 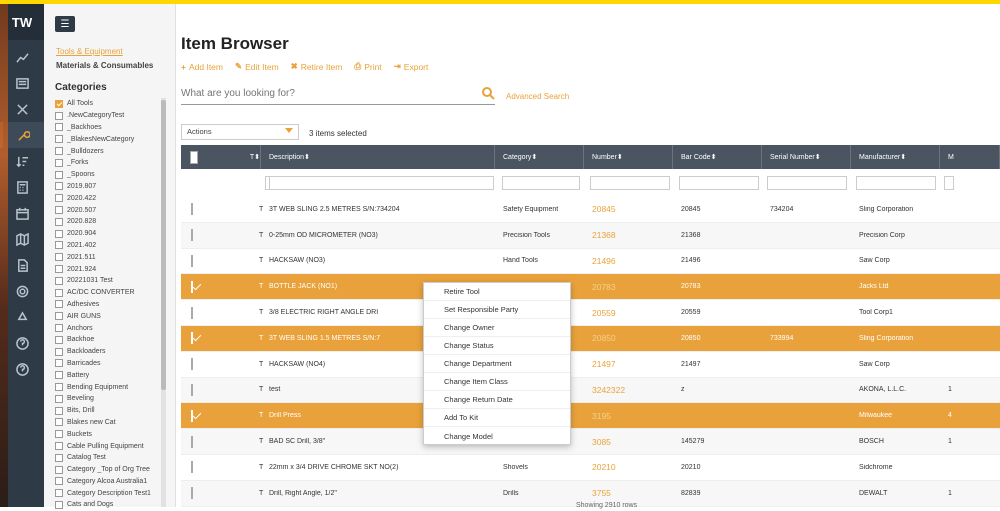 What do you see at coordinates (109, 198) in the screenshot?
I see `category-item: 2020.422` at bounding box center [109, 198].